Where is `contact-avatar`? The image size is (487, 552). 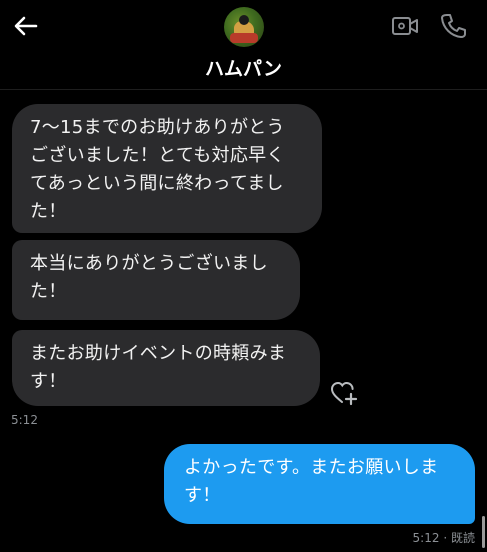
contact-avatar is located at coordinates (244, 27).